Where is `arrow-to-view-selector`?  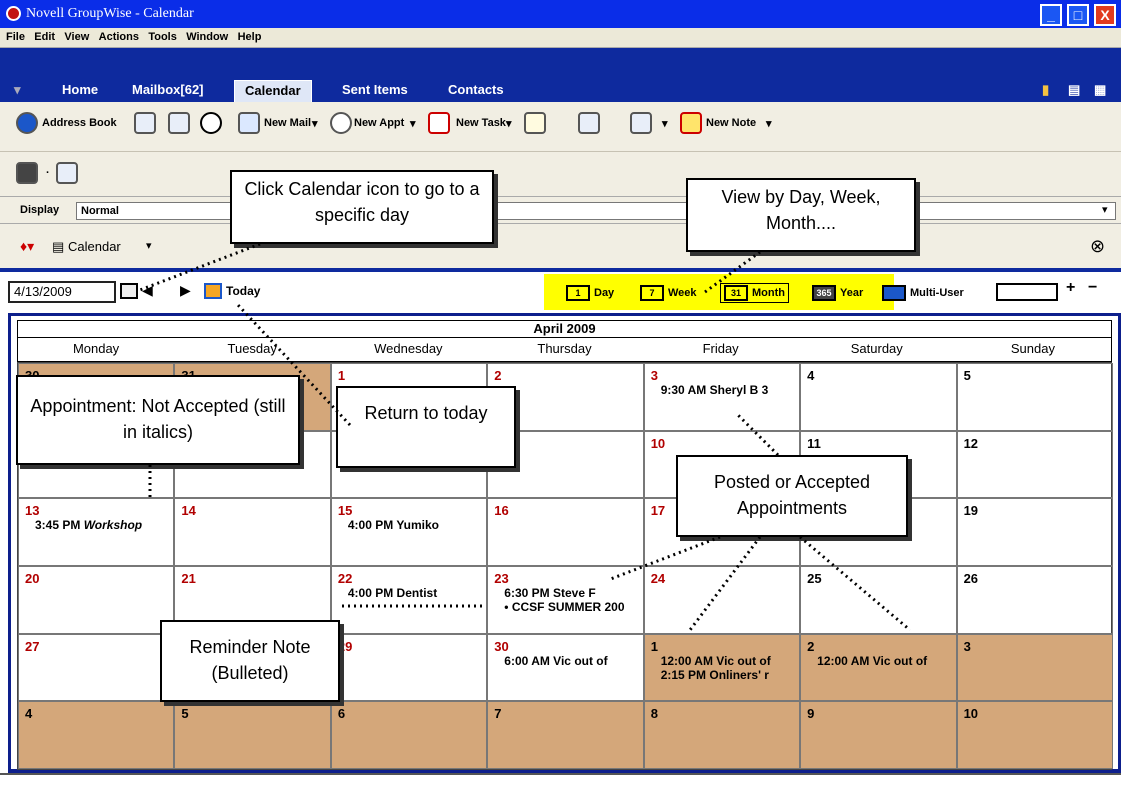
arrow-to-view-selector is located at coordinates (732, 272).